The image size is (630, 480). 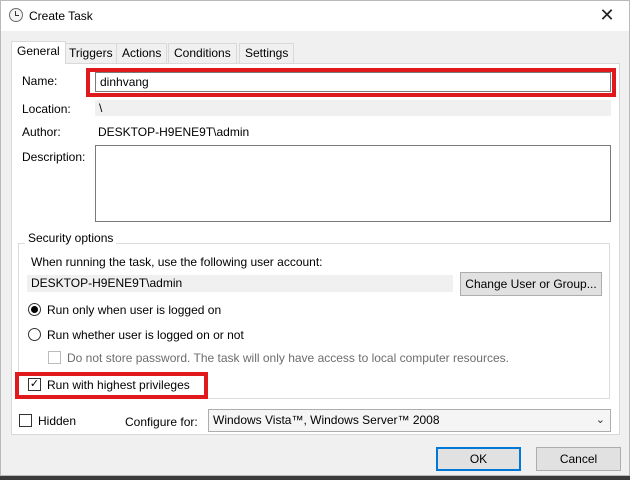 I want to click on tab-general: General, so click(x=38, y=52).